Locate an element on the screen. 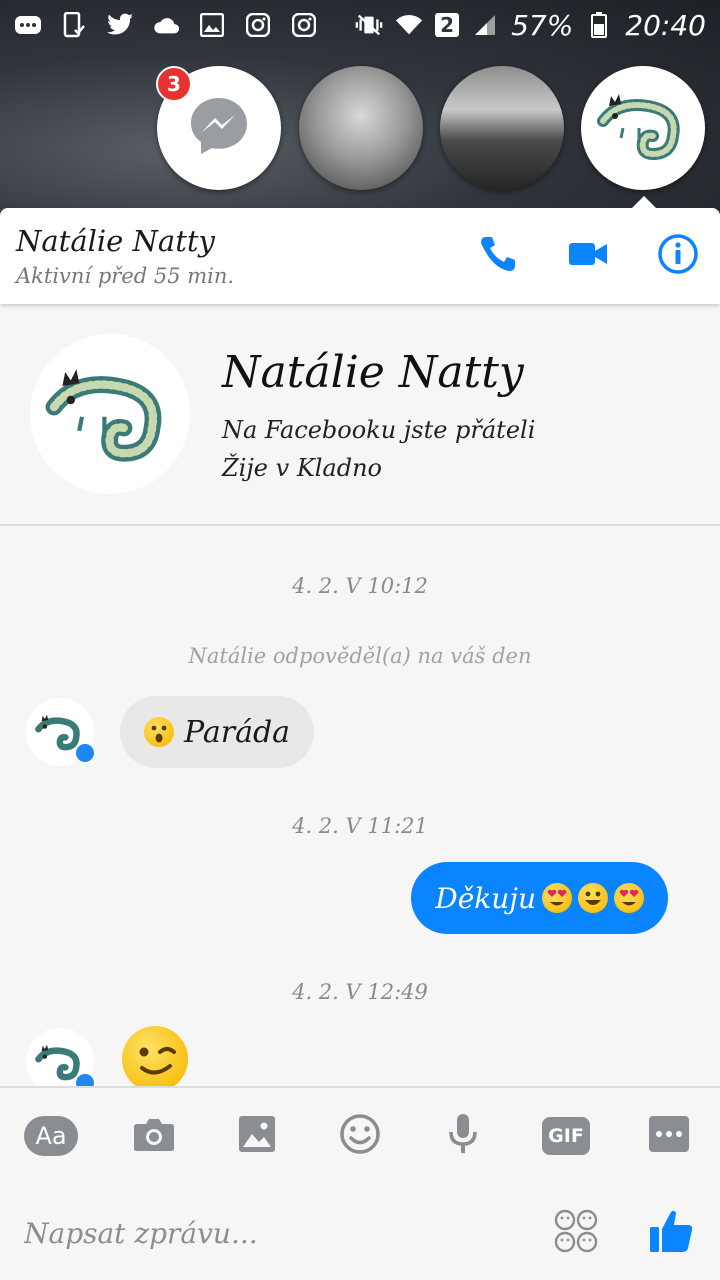 This screenshot has height=1280, width=720. composer-input-row is located at coordinates (360, 1232).